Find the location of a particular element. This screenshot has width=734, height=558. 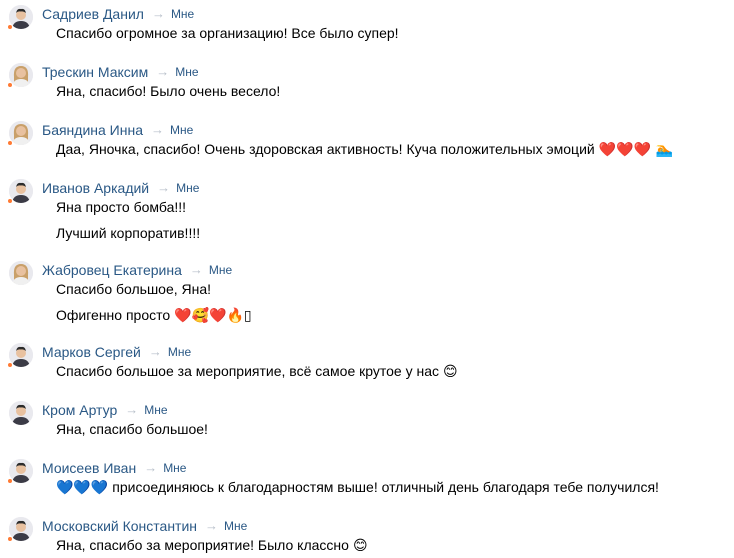

message-text-content: Яна, спасибо! Было очень весело! is located at coordinates (168, 91).